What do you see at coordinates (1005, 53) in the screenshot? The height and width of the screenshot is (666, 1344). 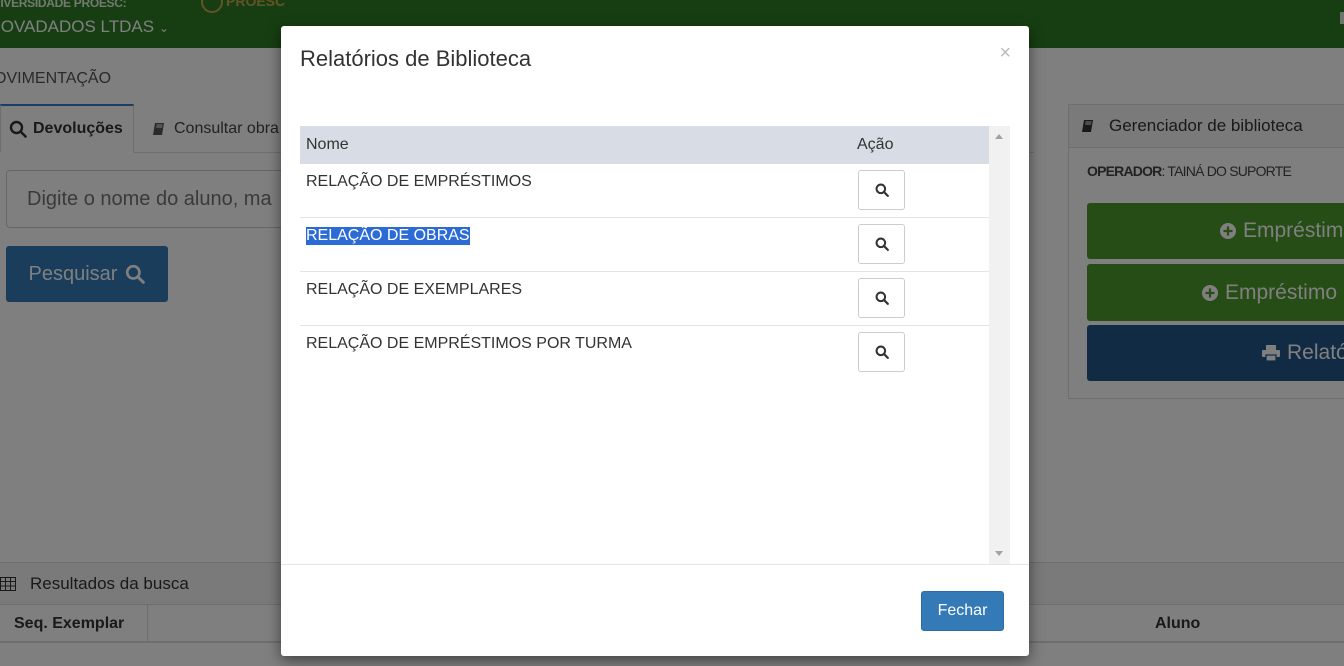 I see `close-icon: ×` at bounding box center [1005, 53].